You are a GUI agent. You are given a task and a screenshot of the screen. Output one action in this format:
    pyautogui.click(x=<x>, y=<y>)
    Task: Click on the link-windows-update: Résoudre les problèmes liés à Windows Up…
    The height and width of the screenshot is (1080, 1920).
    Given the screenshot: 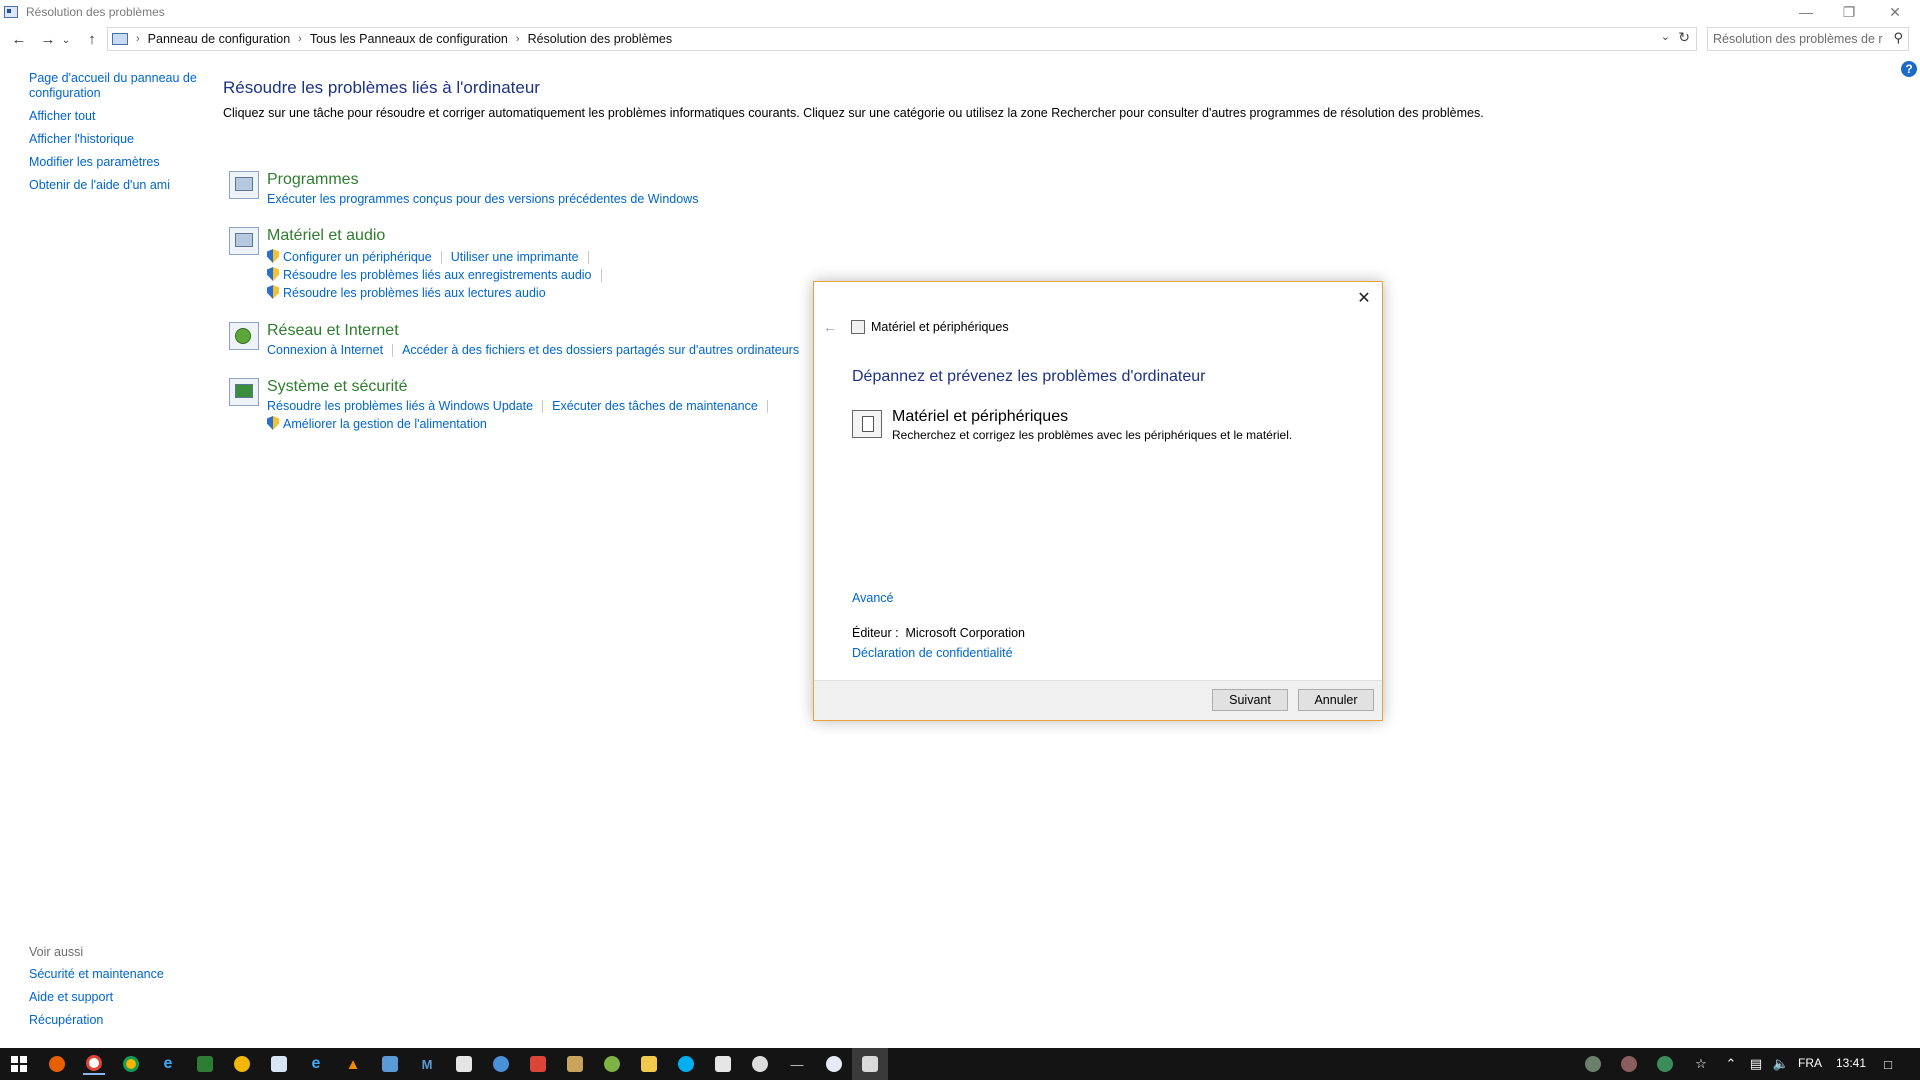 What is the action you would take?
    pyautogui.click(x=400, y=406)
    